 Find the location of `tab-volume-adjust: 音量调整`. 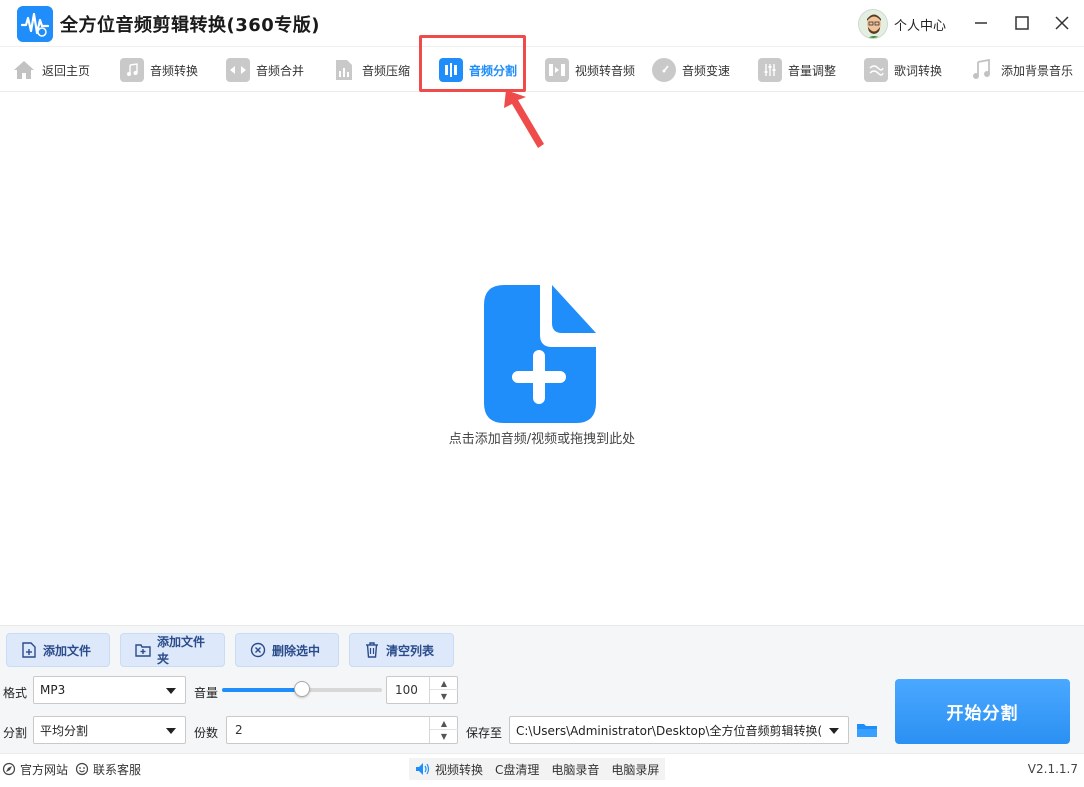

tab-volume-adjust: 音量调整 is located at coordinates (797, 70).